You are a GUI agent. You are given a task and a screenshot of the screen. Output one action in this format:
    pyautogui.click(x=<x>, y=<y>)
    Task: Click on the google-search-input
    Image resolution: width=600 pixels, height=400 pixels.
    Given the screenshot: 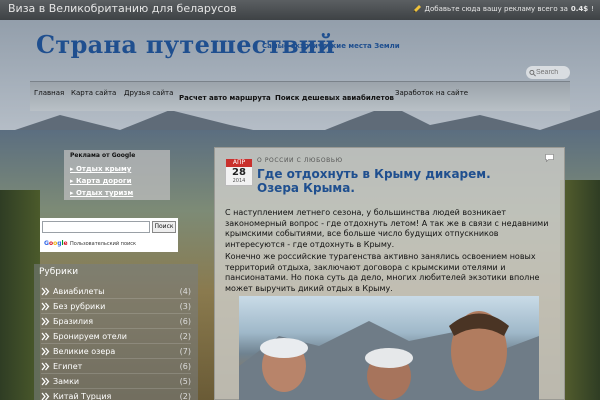 What is the action you would take?
    pyautogui.click(x=96, y=227)
    